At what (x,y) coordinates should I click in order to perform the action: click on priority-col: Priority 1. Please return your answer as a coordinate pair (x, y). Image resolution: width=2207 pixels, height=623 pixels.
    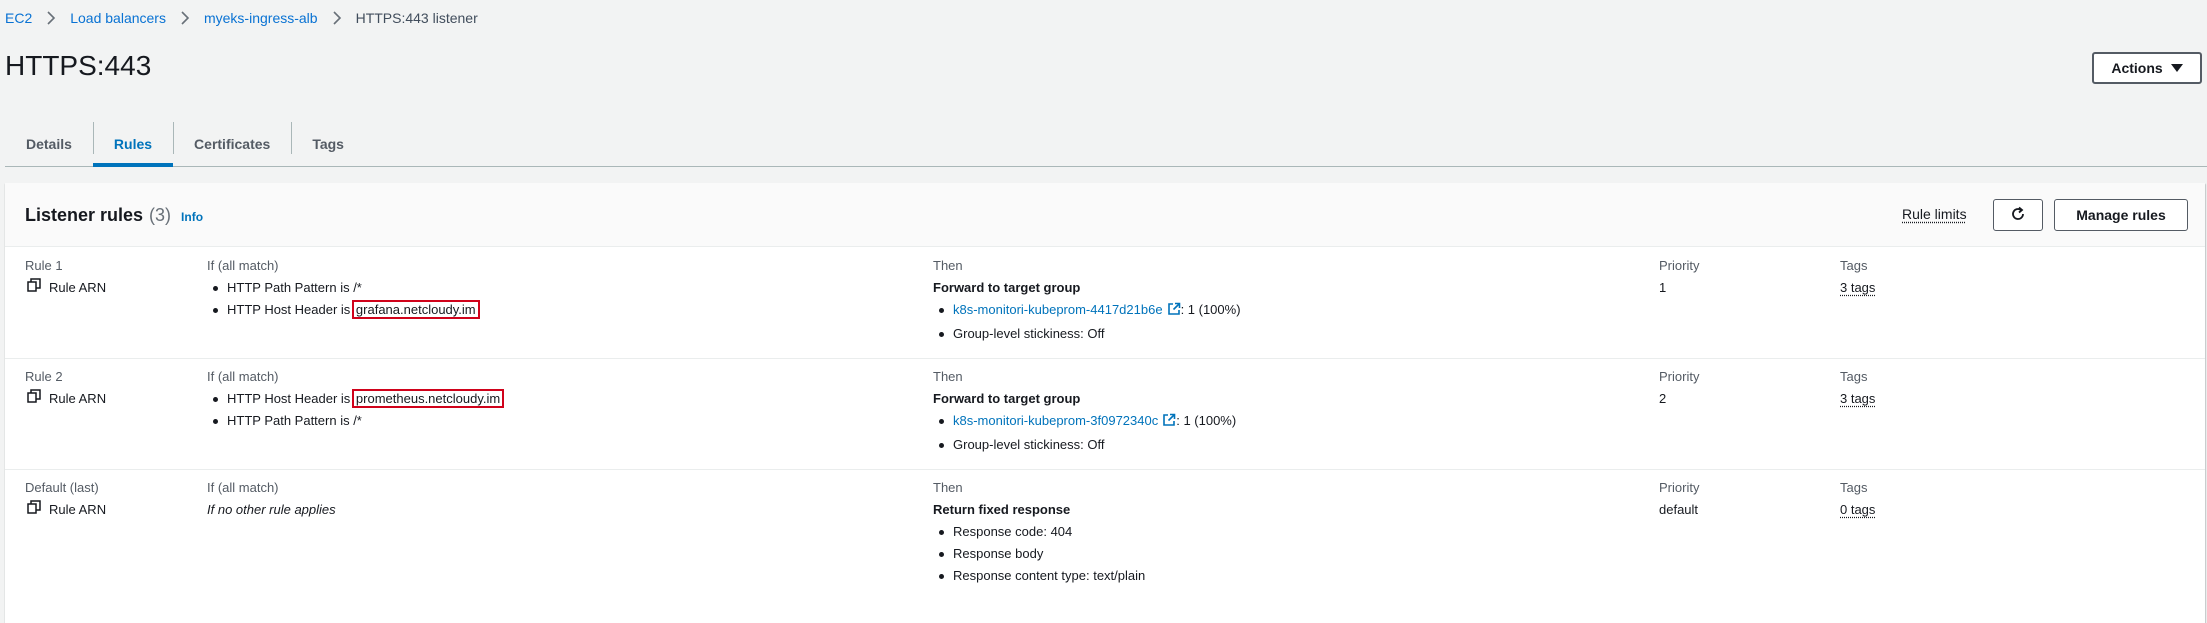
    Looking at the image, I should click on (1679, 273).